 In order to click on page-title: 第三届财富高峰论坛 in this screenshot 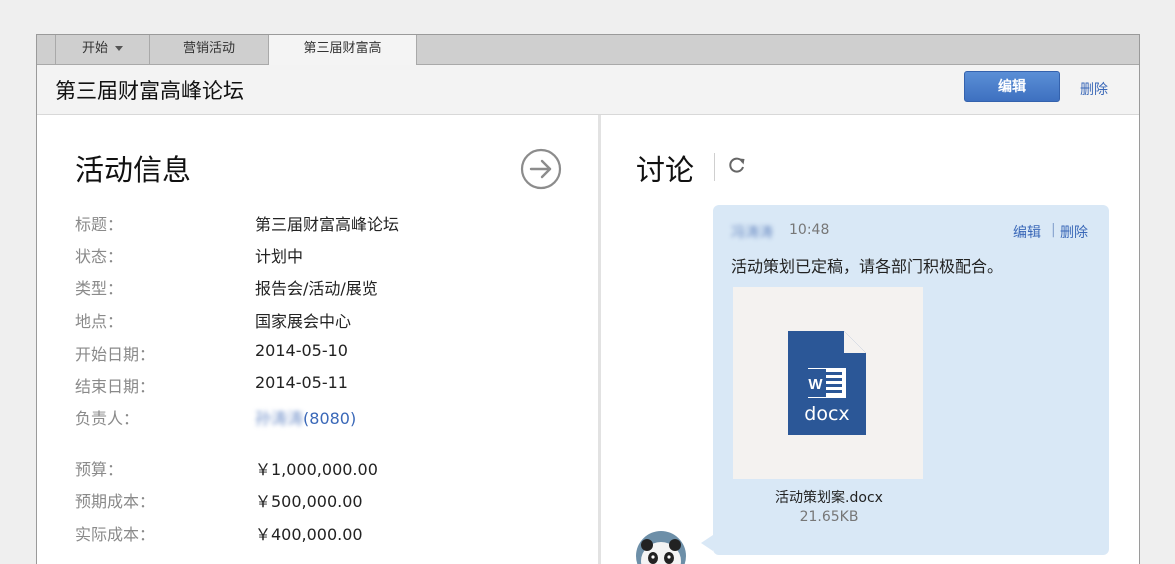, I will do `click(149, 91)`.